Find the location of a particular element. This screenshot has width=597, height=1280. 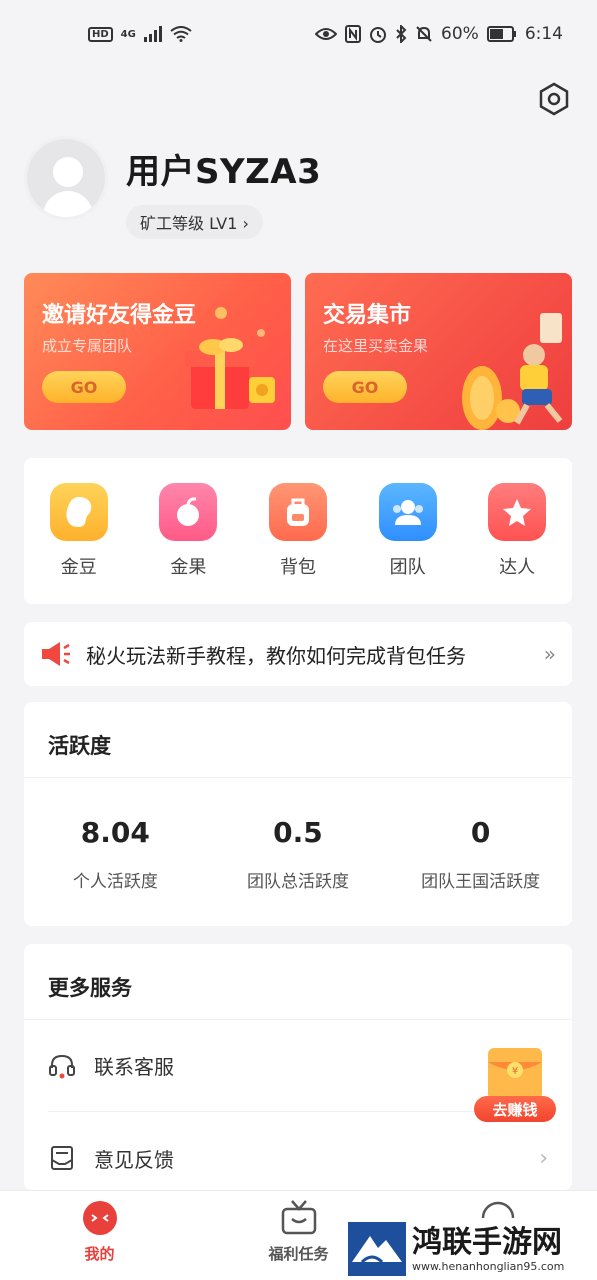

notice-bar: 秘火玩法新手教程，教你如何完成背包任务 » is located at coordinates (298, 654).